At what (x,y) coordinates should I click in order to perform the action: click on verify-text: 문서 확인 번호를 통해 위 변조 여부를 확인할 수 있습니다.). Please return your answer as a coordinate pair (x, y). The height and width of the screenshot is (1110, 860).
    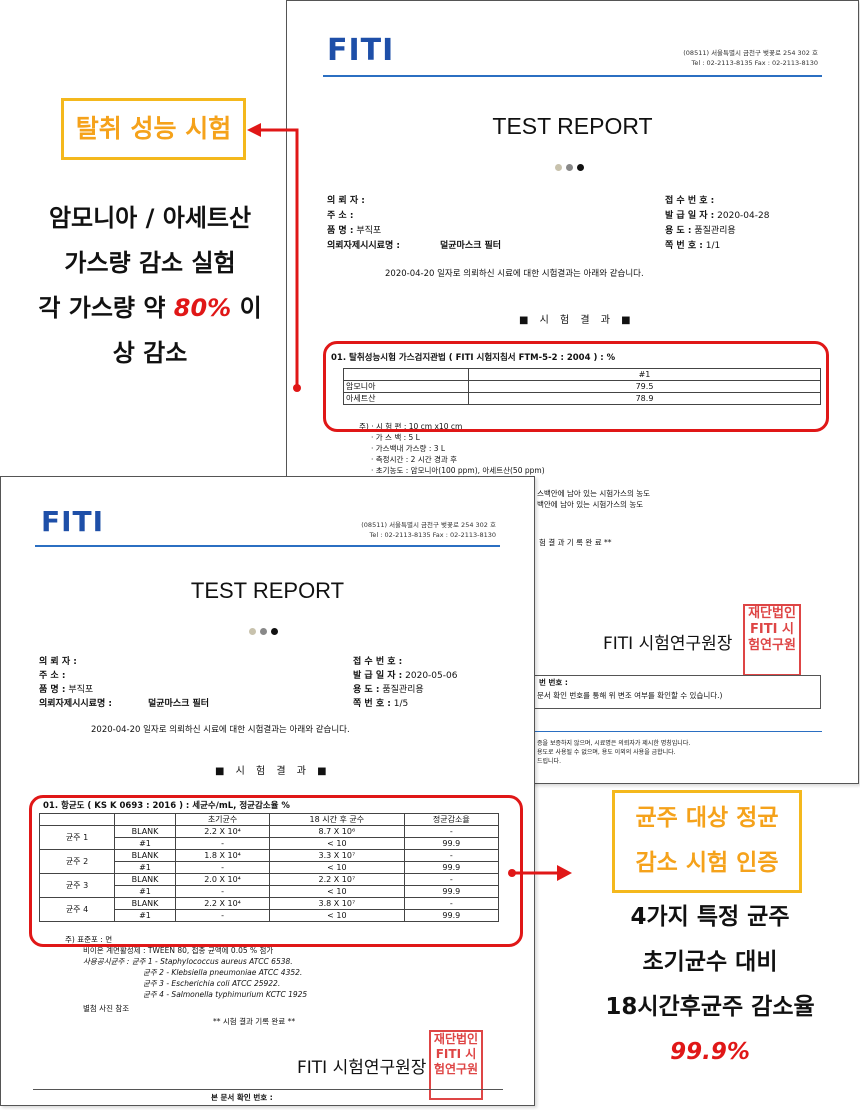
    Looking at the image, I should click on (630, 695).